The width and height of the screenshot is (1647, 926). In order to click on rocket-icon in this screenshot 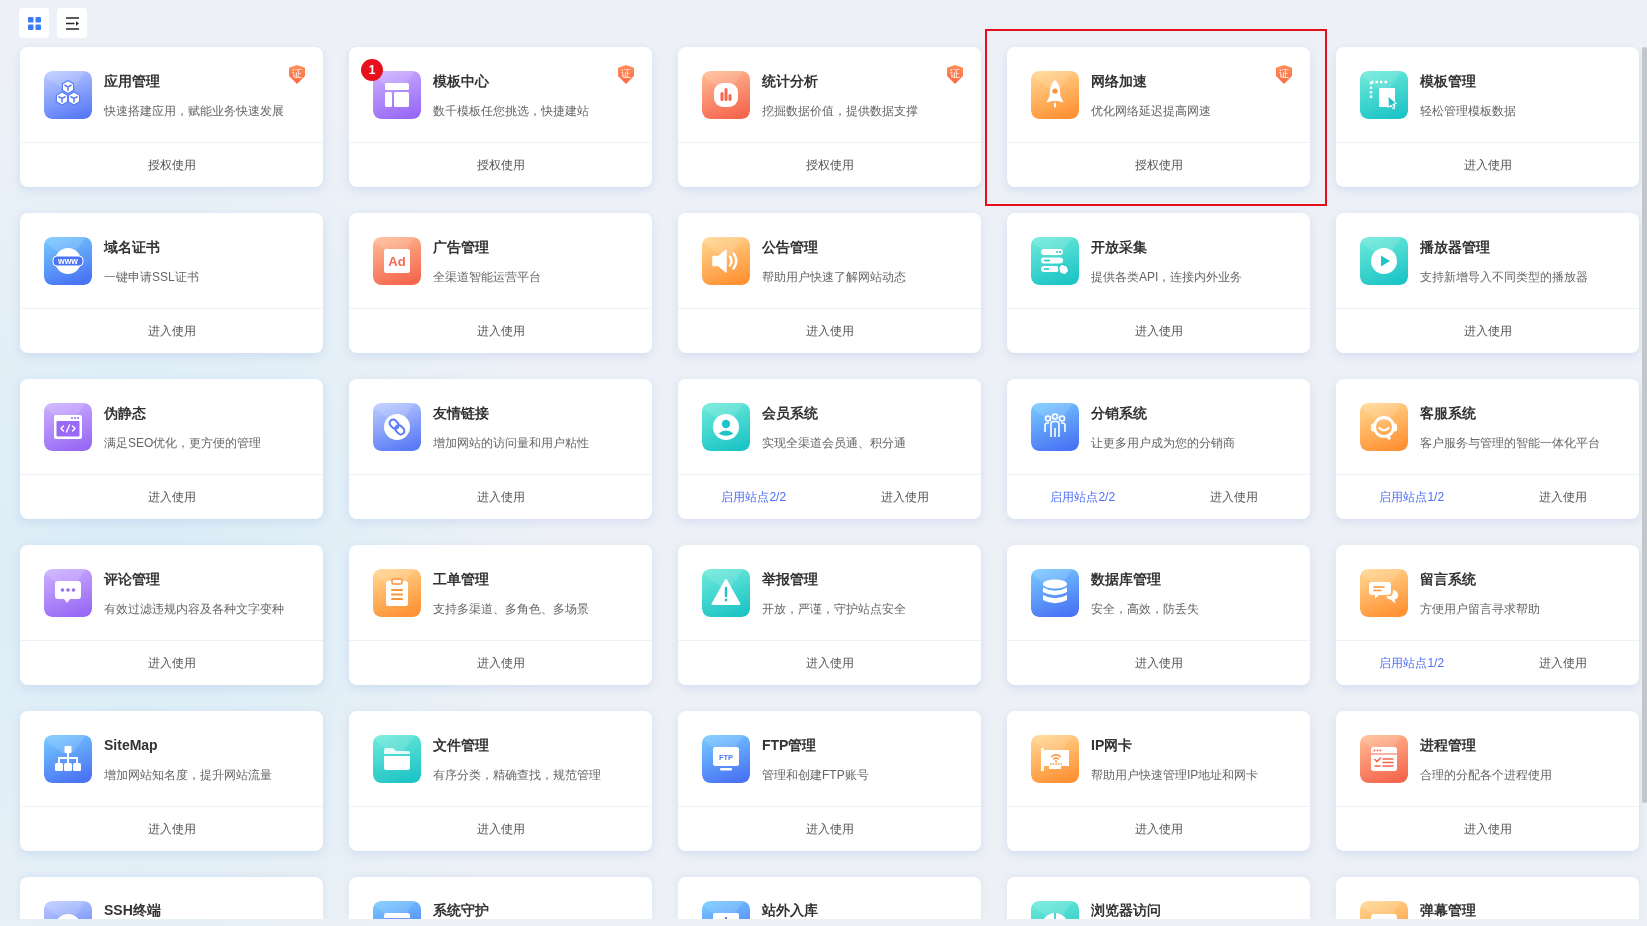, I will do `click(1055, 95)`.